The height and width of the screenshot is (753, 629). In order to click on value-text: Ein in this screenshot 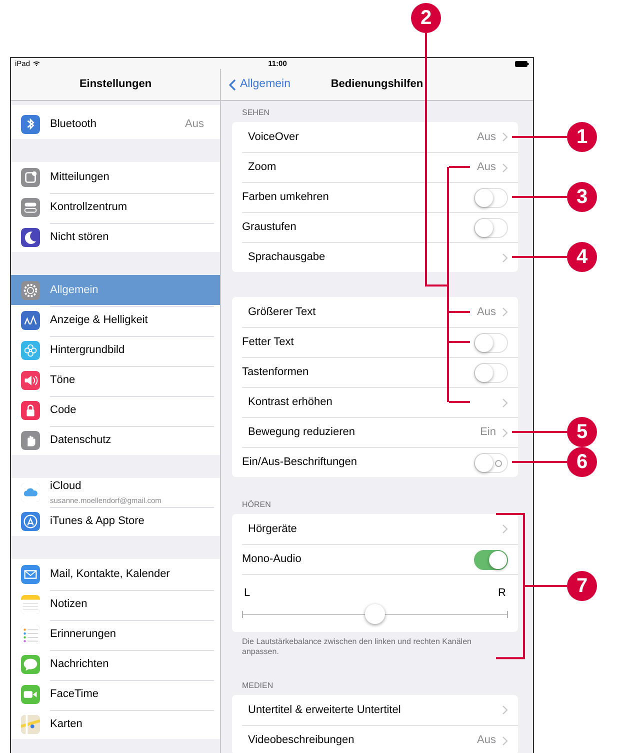, I will do `click(488, 432)`.